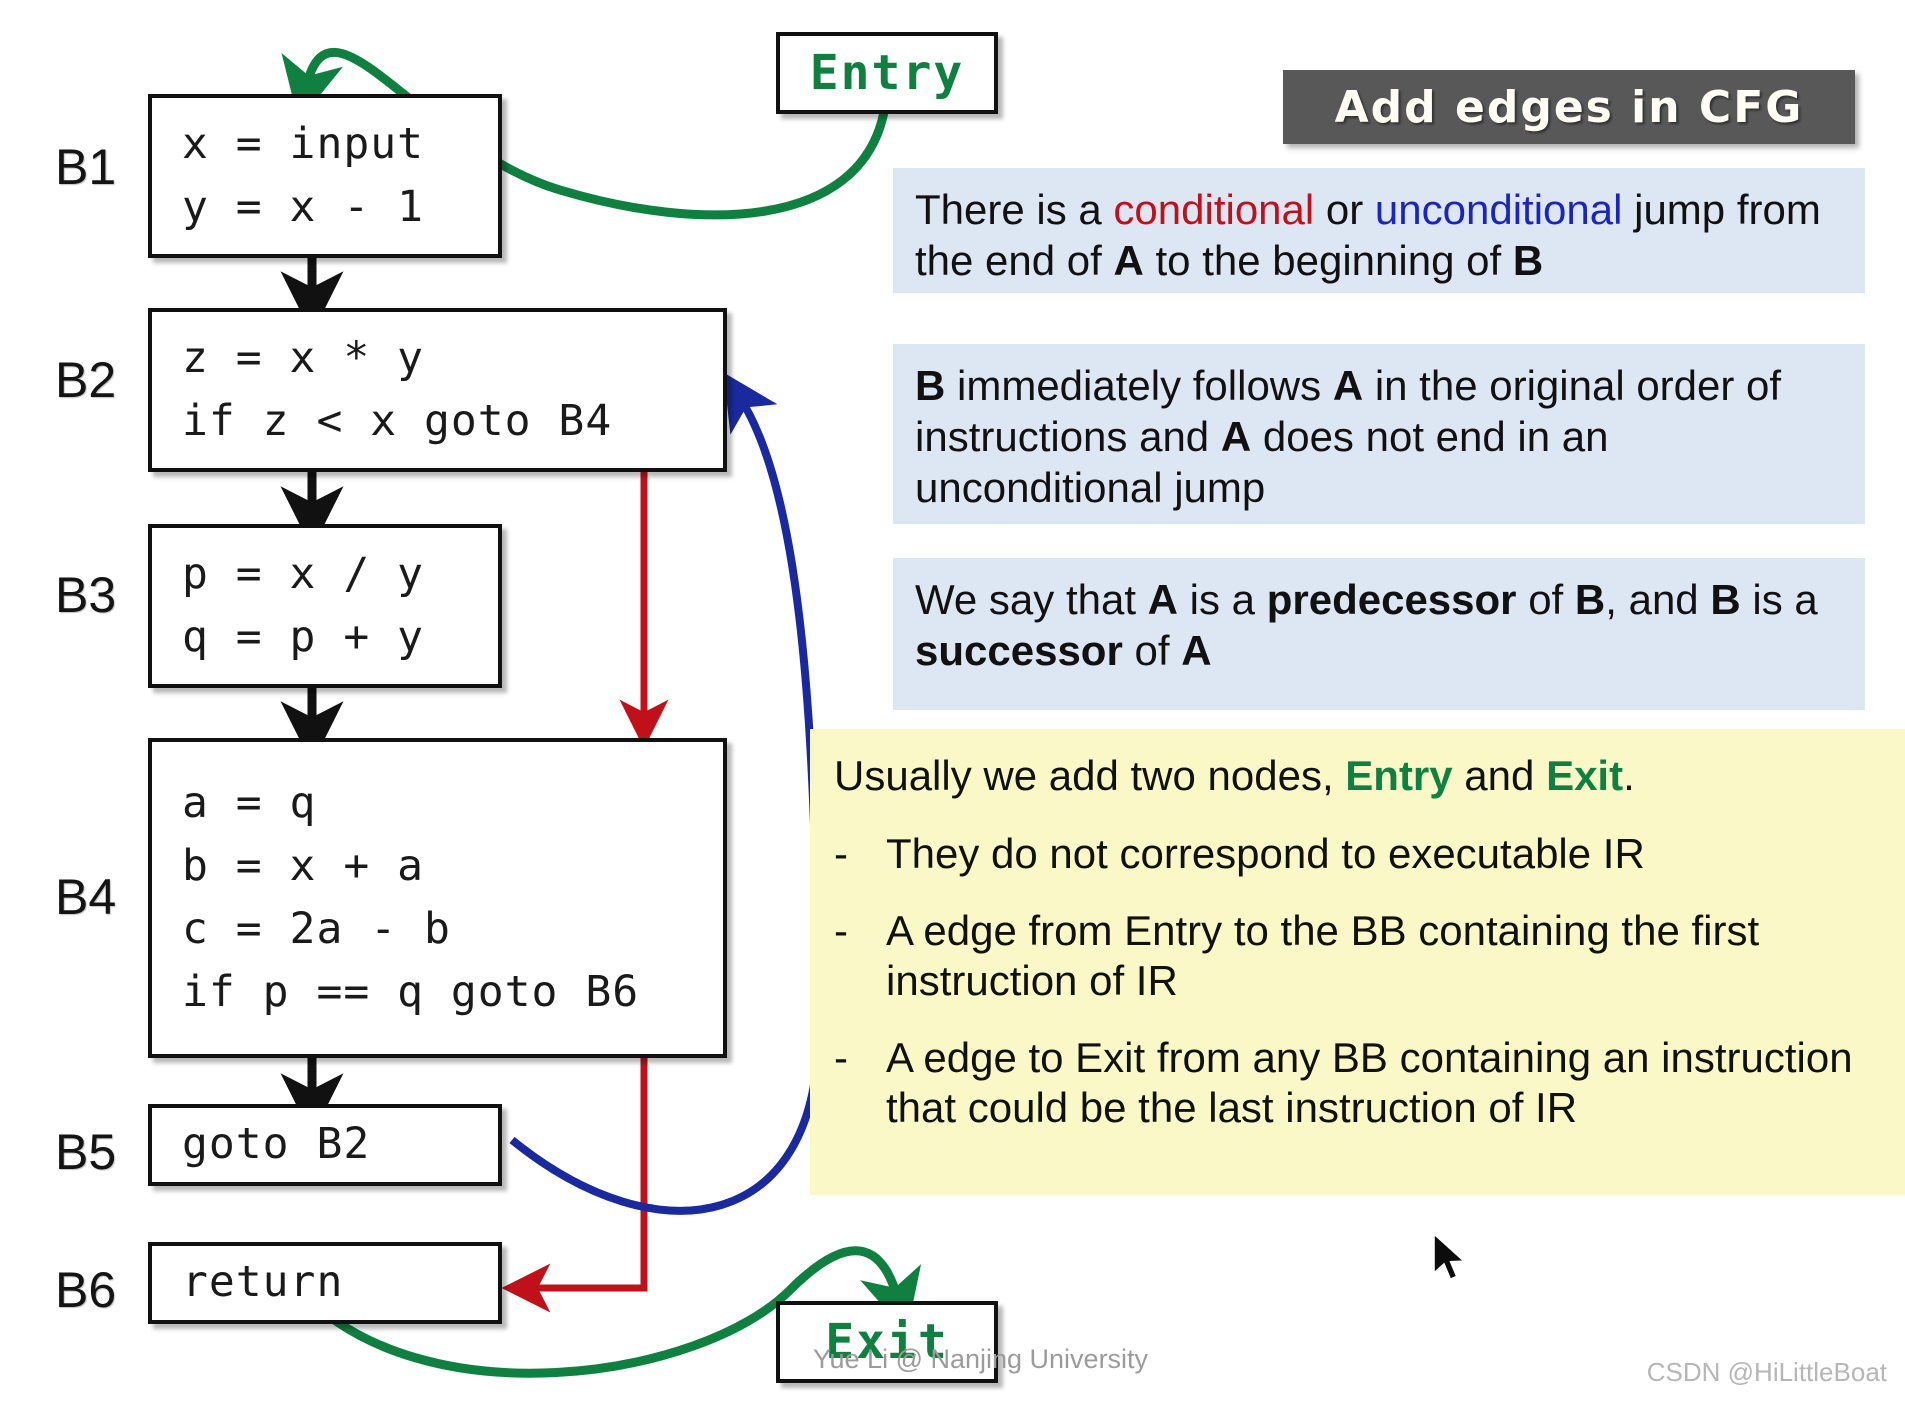 The height and width of the screenshot is (1404, 1905). I want to click on note1-part2: or, so click(1344, 209).